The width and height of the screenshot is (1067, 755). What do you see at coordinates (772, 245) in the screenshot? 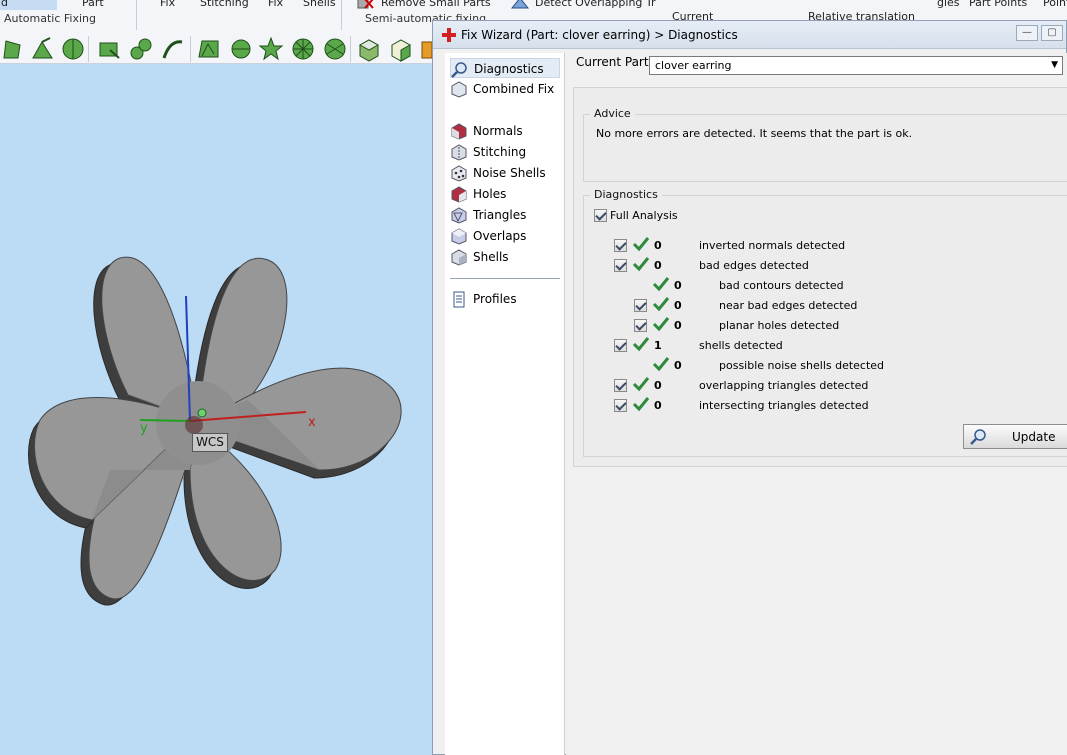
I see `label-inverted-normals: inverted normals detected` at bounding box center [772, 245].